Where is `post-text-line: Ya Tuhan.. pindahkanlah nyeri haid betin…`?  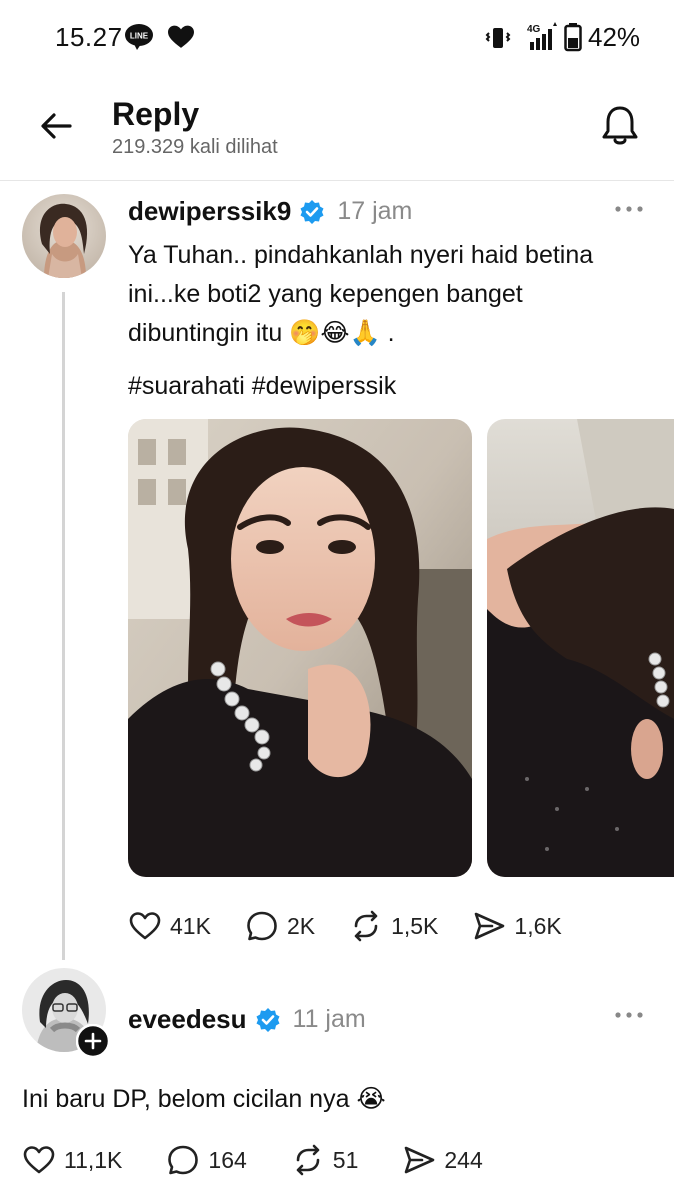 post-text-line: Ya Tuhan.. pindahkanlah nyeri haid betin… is located at coordinates (361, 255).